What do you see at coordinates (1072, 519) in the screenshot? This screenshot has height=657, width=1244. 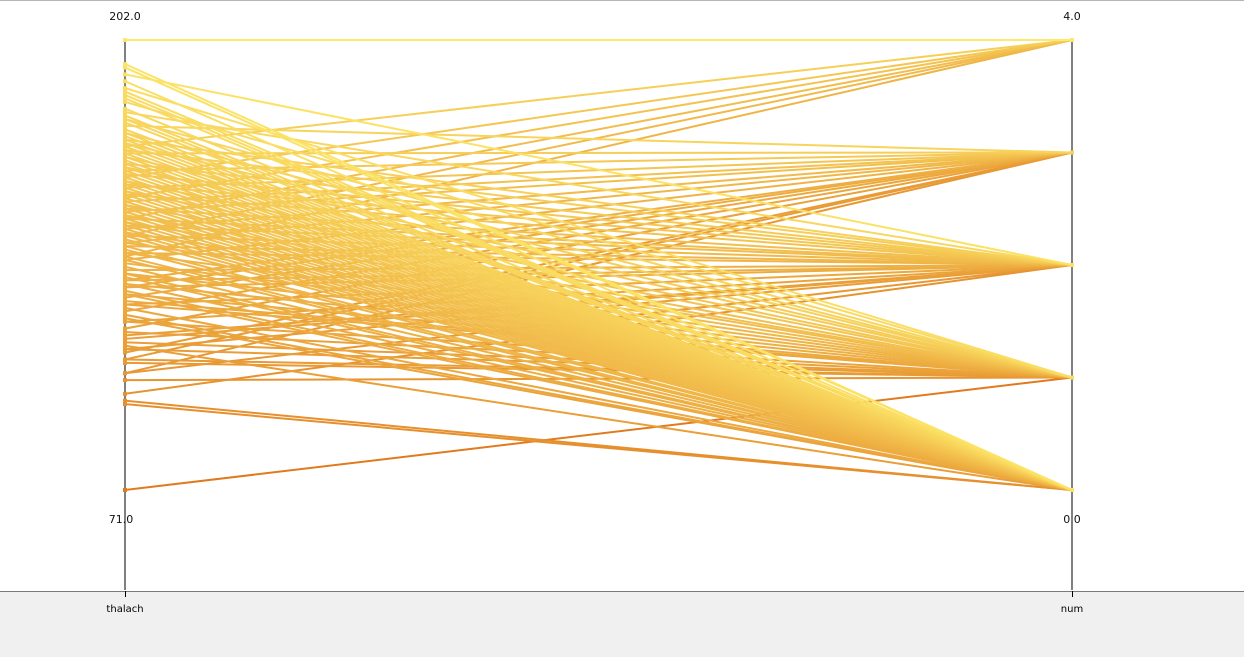 I see `num-min-label: 0.0` at bounding box center [1072, 519].